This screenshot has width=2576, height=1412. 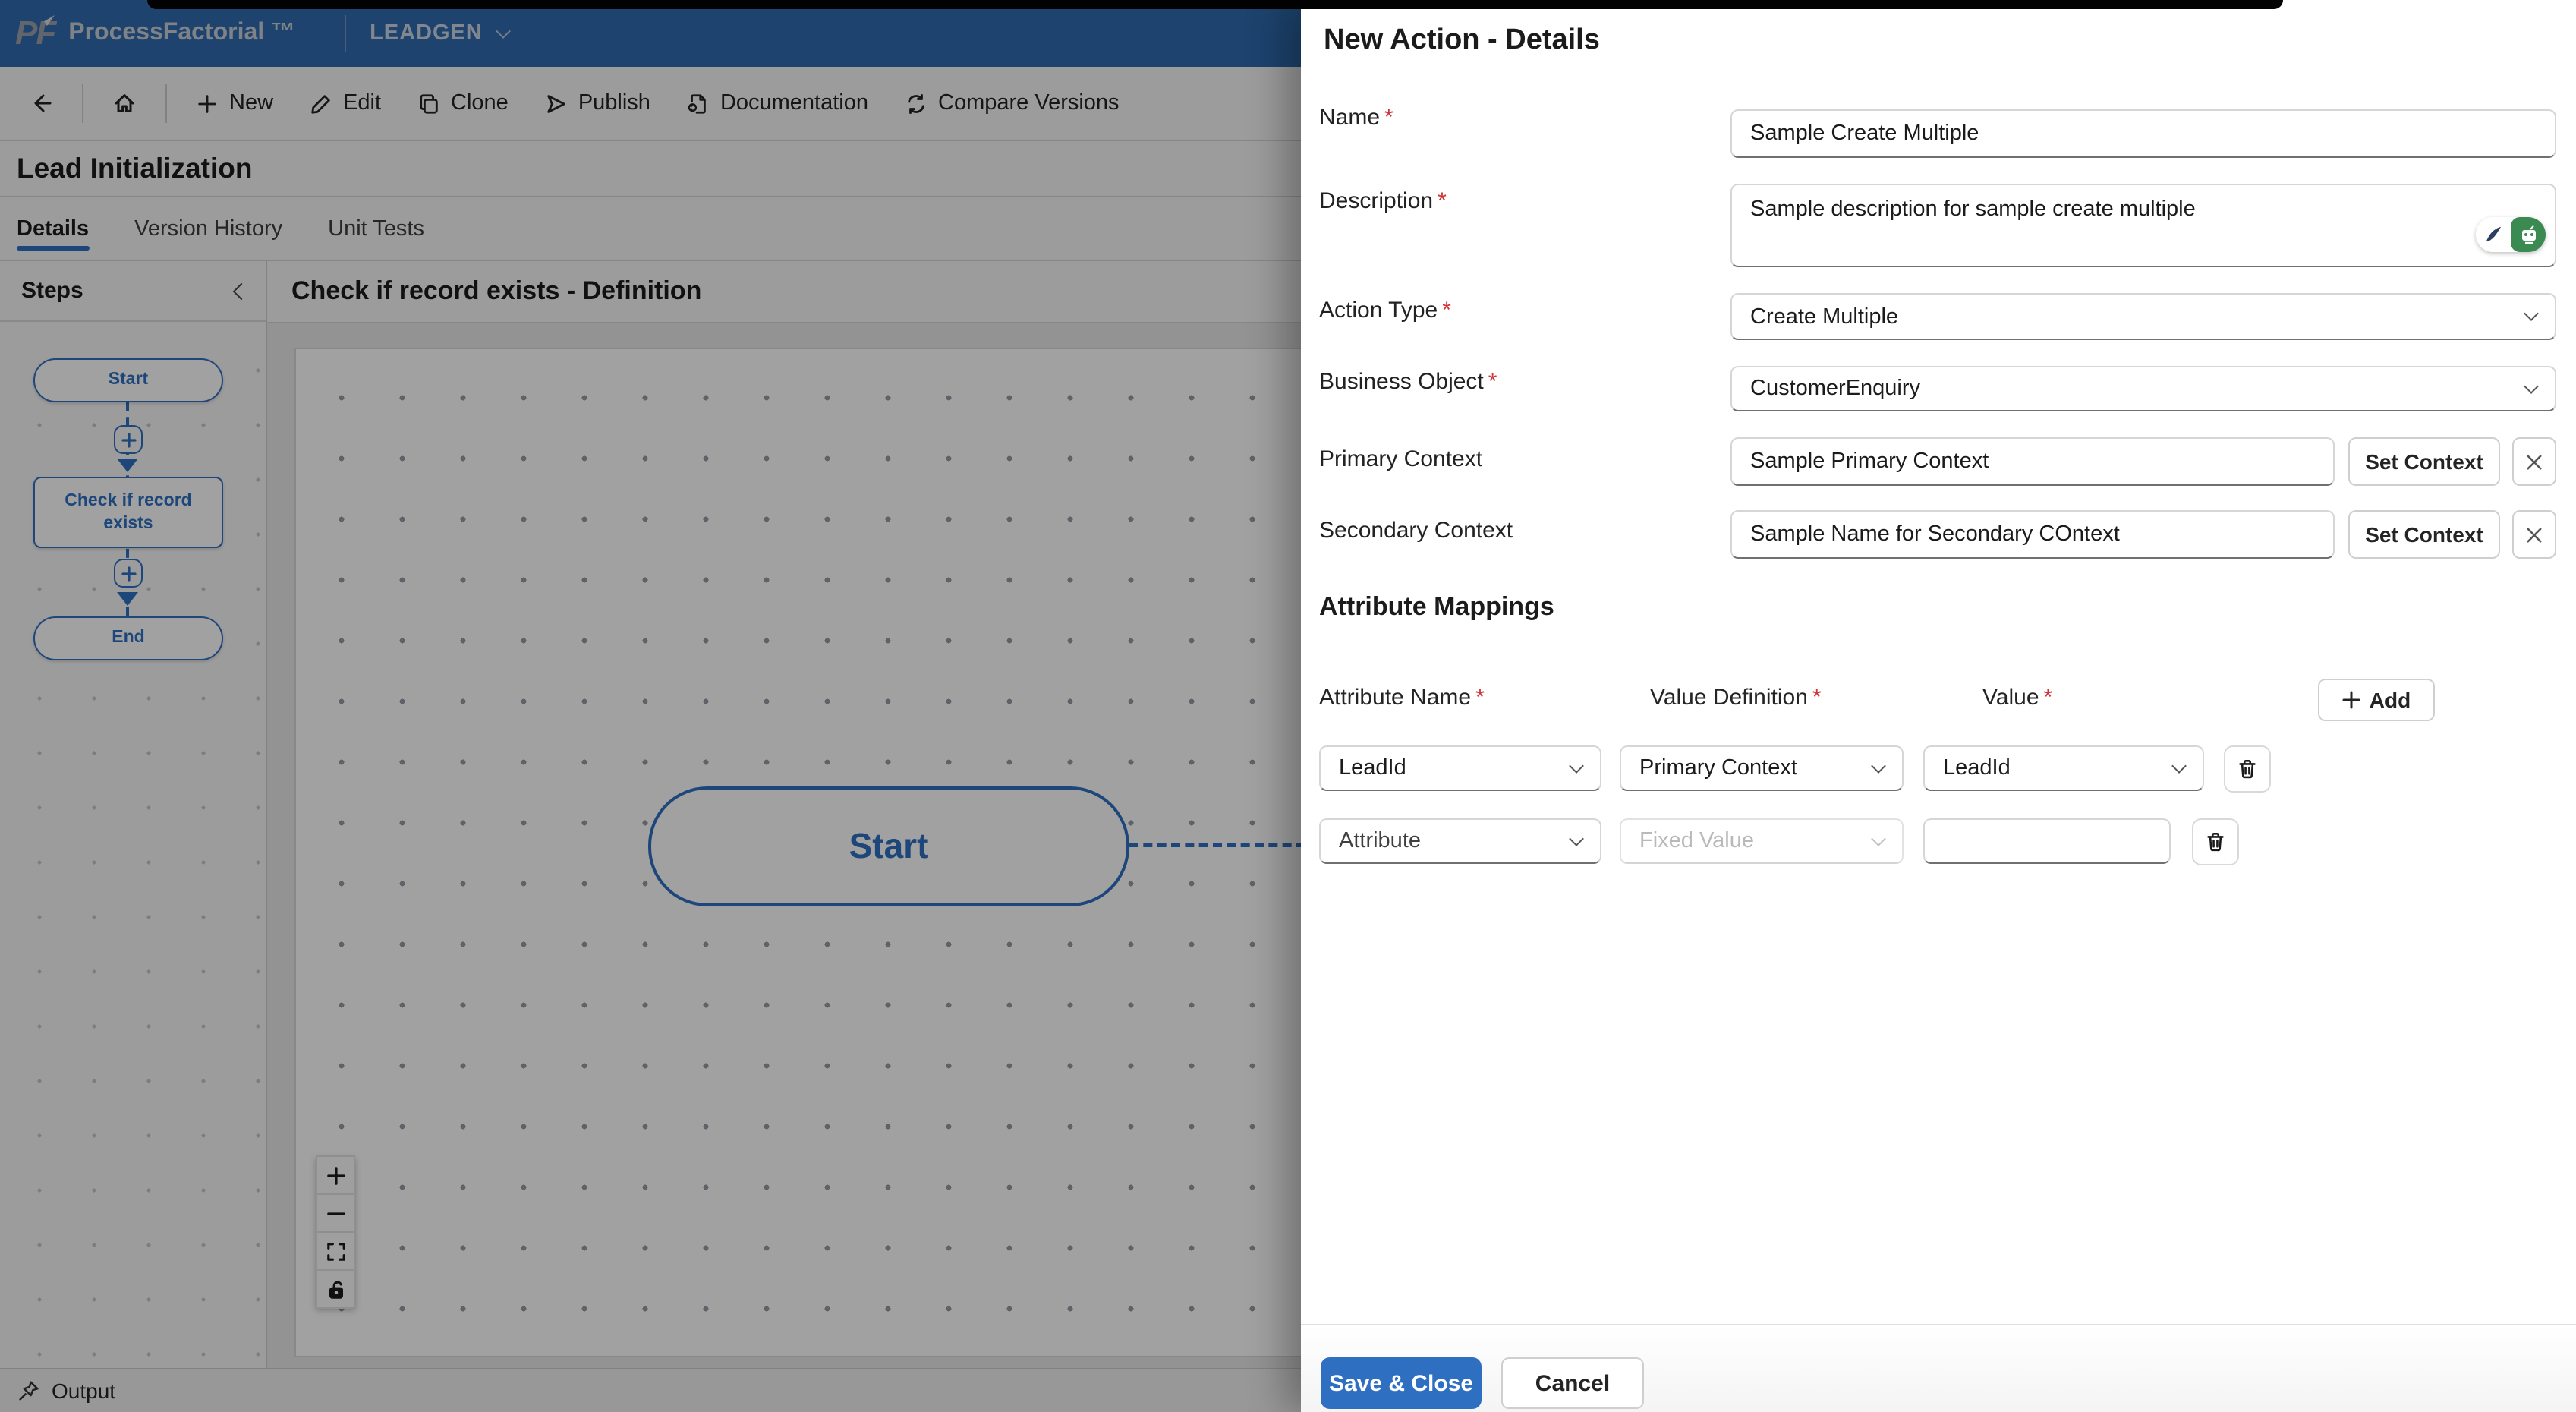 I want to click on secondary-set-context-button: Set Context, so click(x=2424, y=534).